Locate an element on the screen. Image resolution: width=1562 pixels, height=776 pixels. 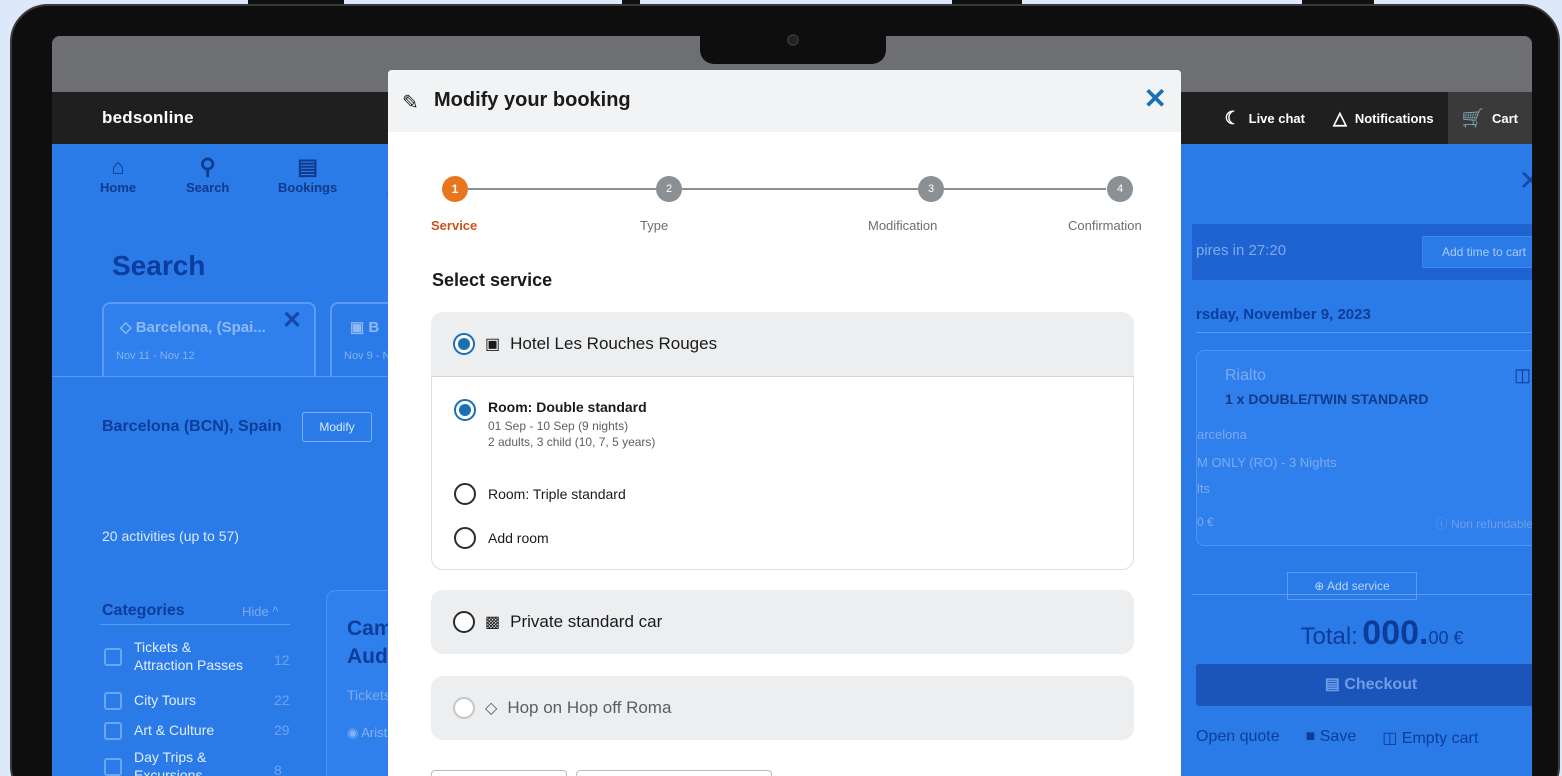
cart-actions: Open quote ■ Save ◫ Empty cart is located at coordinates (1337, 738).